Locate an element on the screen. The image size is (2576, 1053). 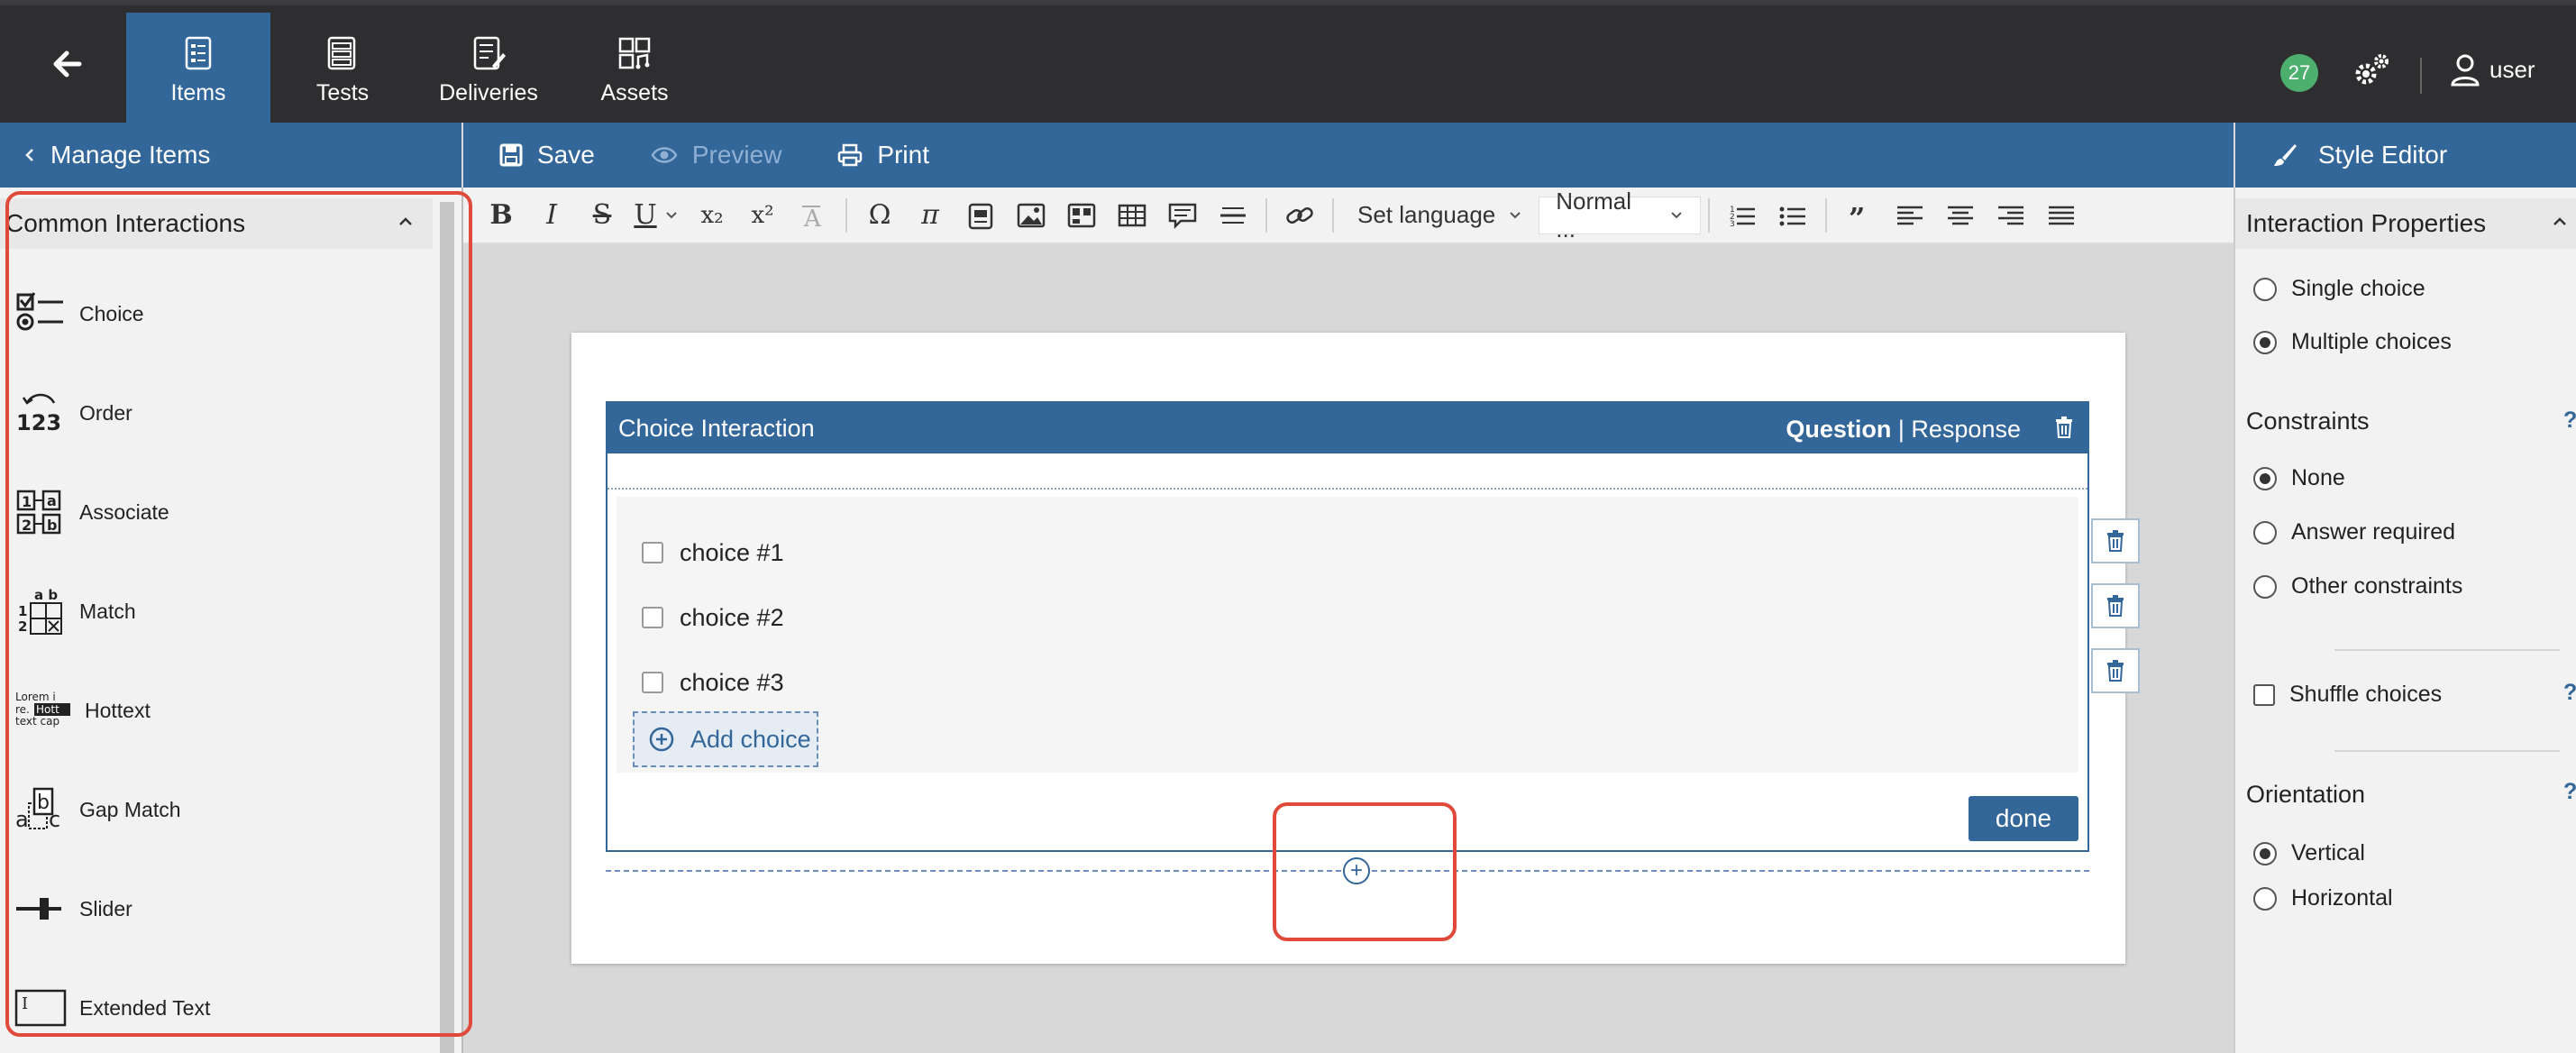
interaction-choice: Choice is located at coordinates (79, 314).